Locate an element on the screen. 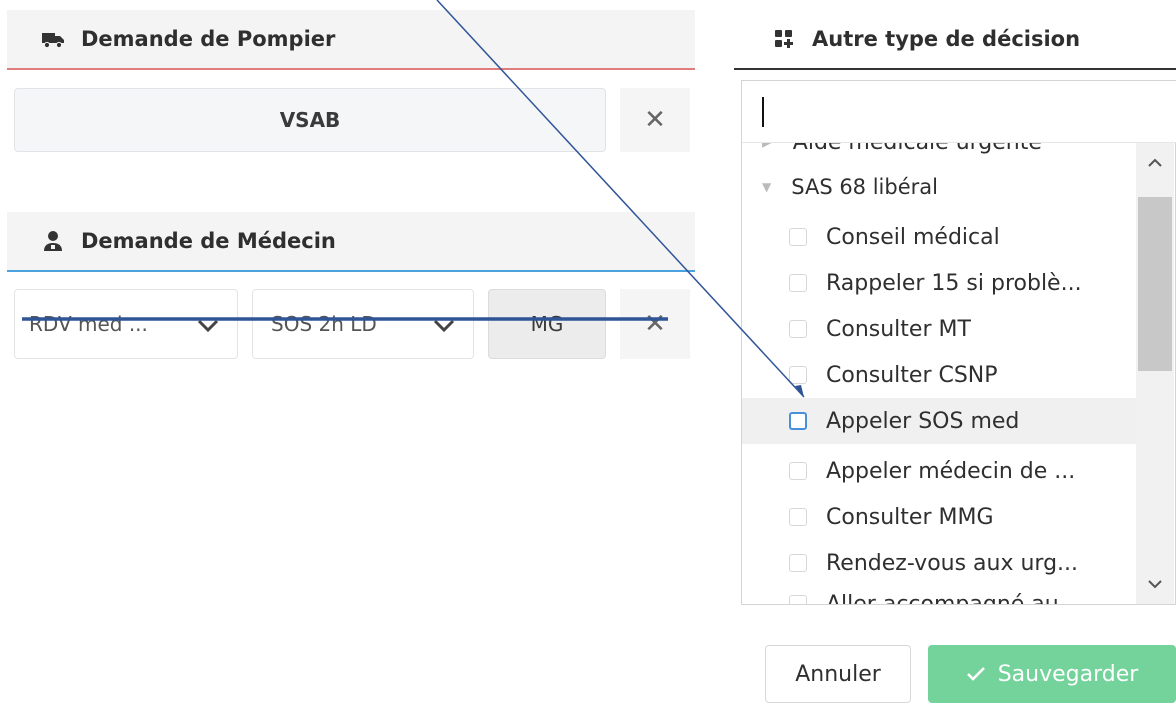 The height and width of the screenshot is (703, 1176). arrow-head-icon is located at coordinates (799, 391).